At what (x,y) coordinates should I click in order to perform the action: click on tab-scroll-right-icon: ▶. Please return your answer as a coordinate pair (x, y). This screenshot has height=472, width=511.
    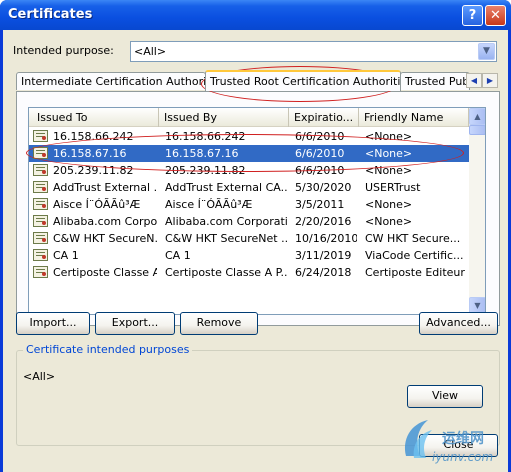
    Looking at the image, I should click on (490, 80).